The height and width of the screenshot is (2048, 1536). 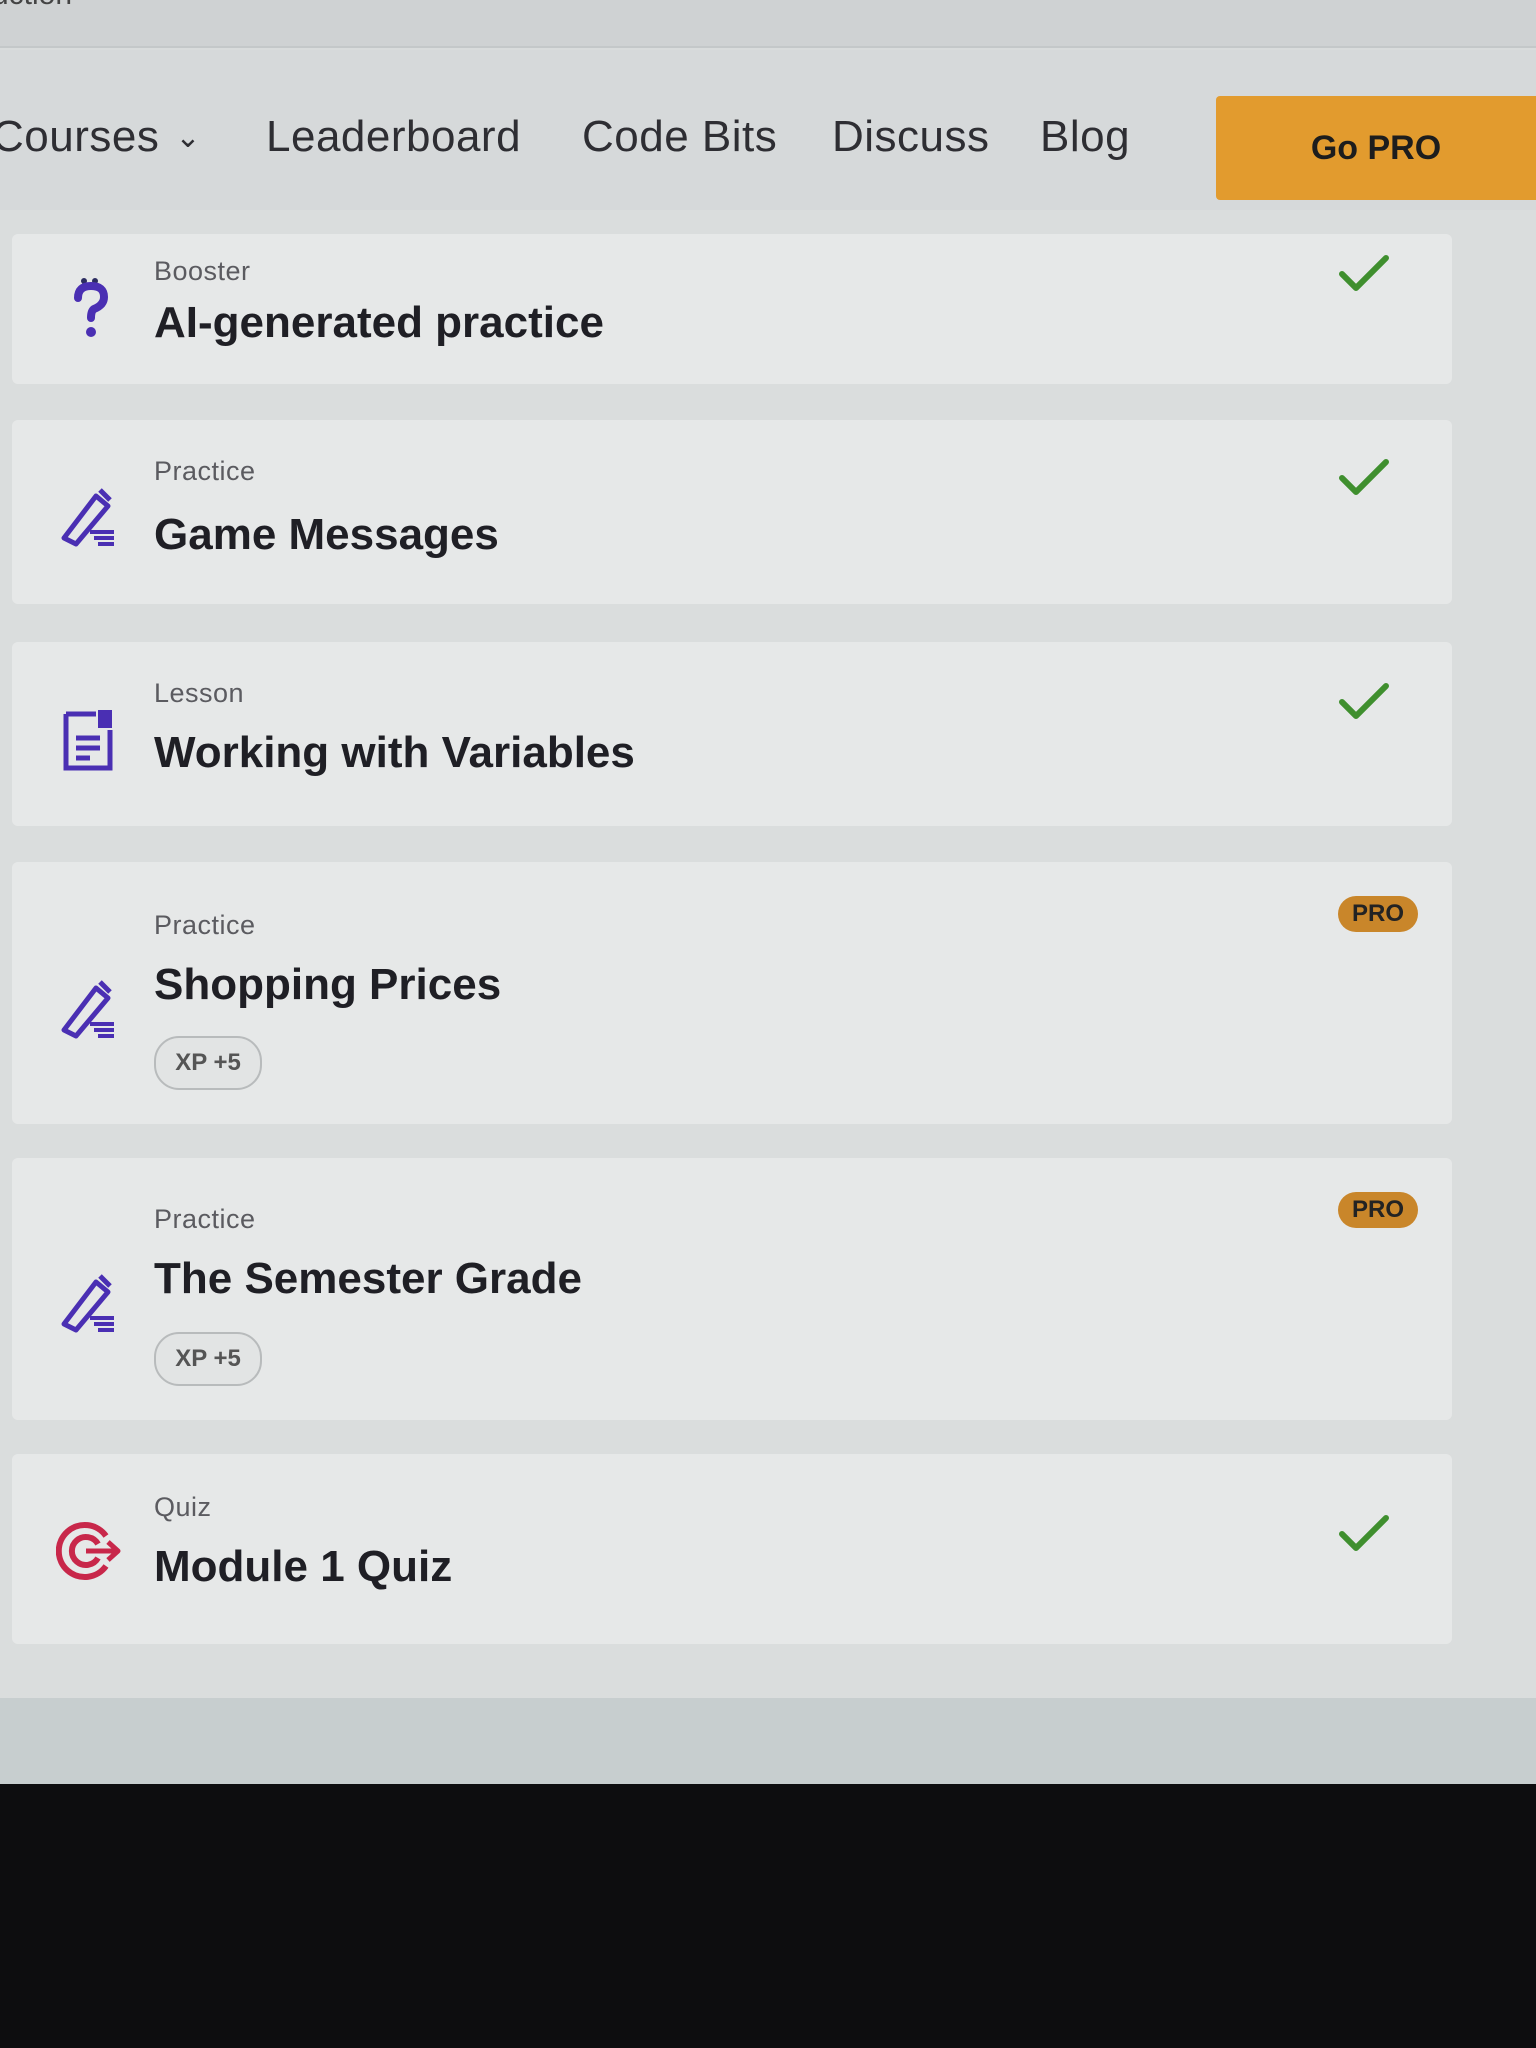 I want to click on go-pro-button: Go PRO, so click(x=1376, y=148).